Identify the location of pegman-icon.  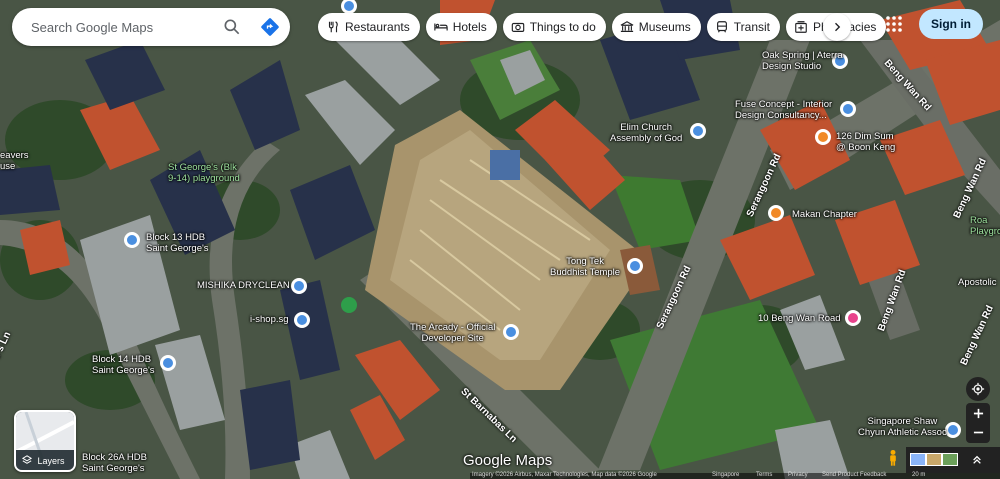
(893, 458).